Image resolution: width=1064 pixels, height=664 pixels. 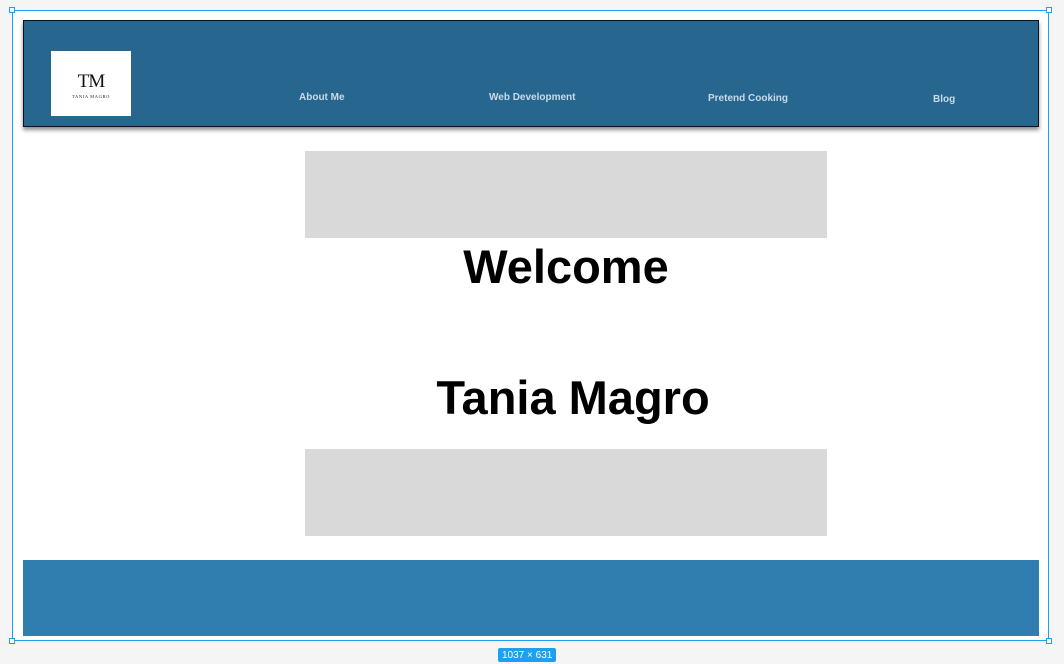 I want to click on nav-item-about-me: About Me, so click(x=322, y=97).